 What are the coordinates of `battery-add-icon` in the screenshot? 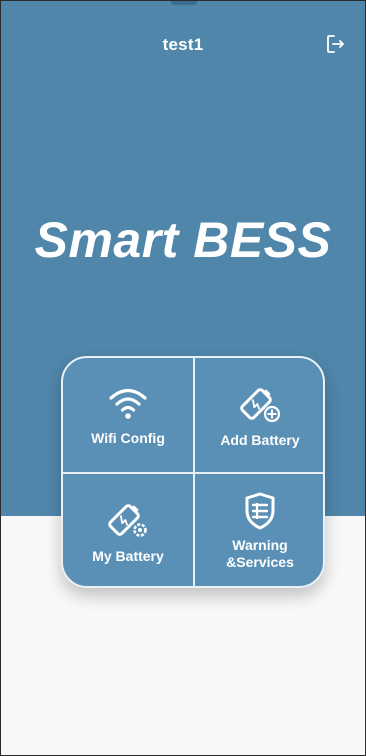 It's located at (260, 404).